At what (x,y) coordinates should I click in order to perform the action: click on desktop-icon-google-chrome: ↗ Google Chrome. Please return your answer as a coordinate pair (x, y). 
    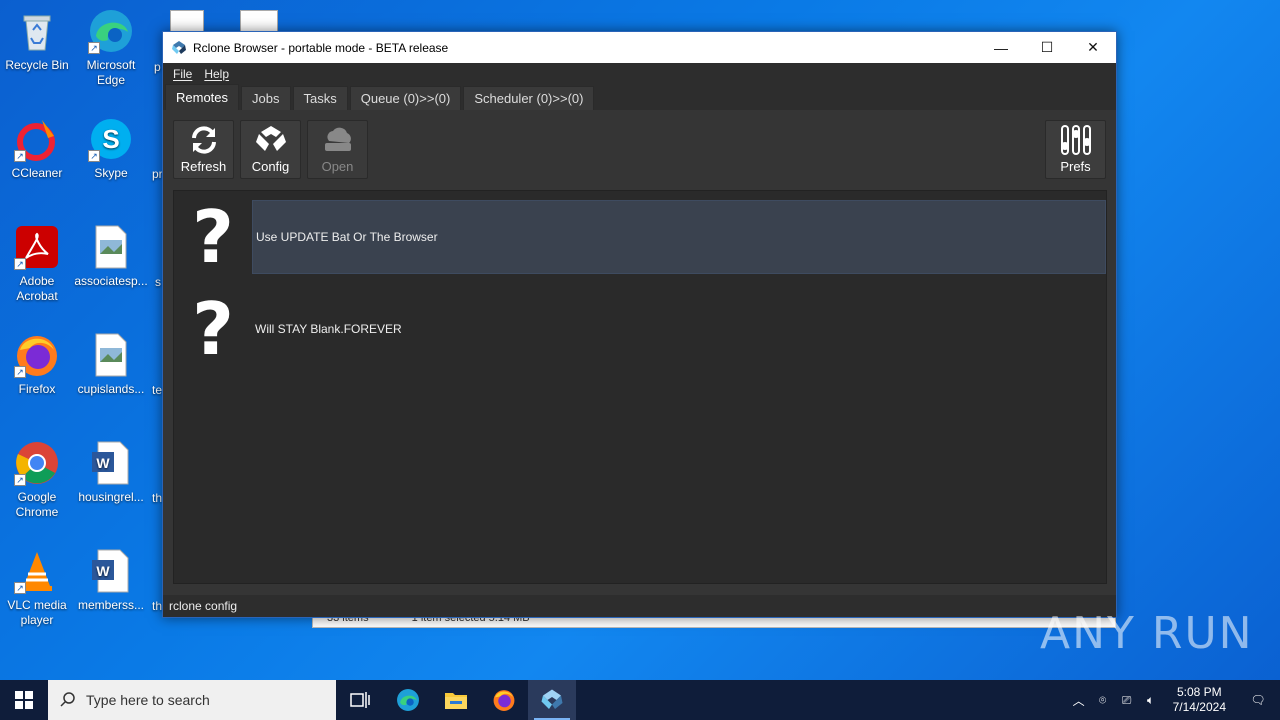
    Looking at the image, I should click on (37, 480).